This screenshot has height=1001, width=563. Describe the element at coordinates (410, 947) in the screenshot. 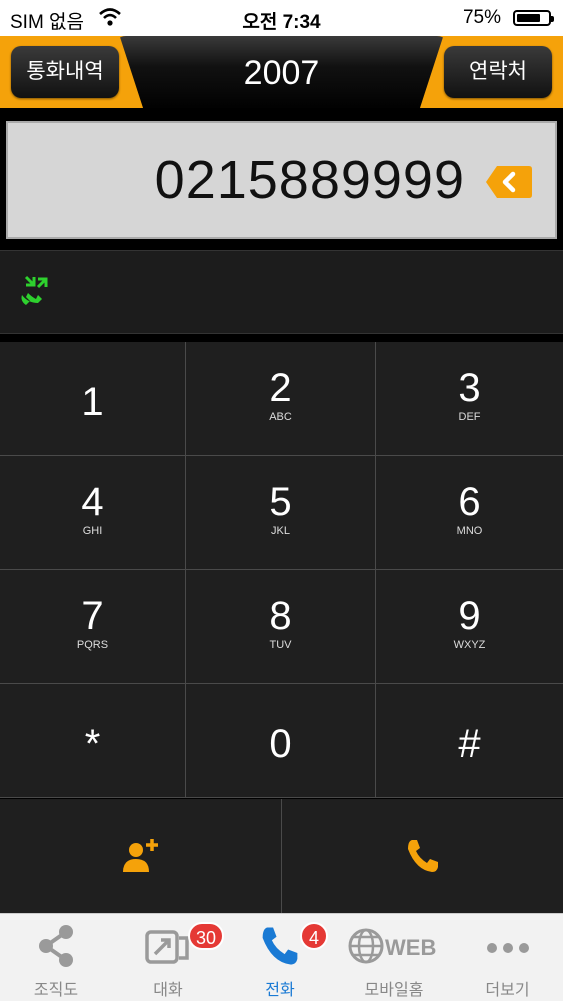

I see `web-label: WEB` at that location.